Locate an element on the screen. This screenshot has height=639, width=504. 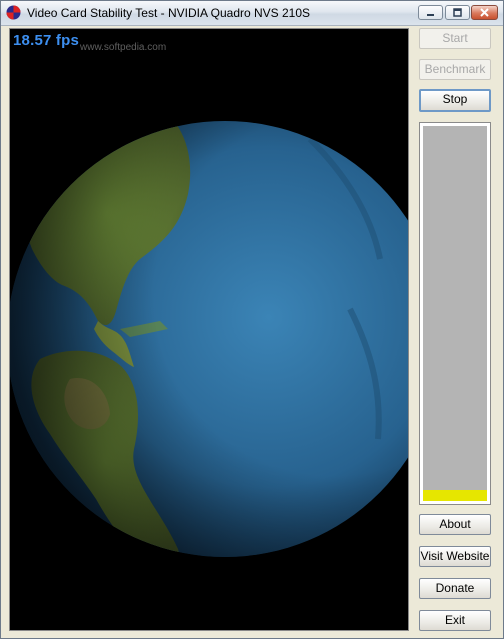
watermark-text: www.softpedia.com is located at coordinates (123, 47).